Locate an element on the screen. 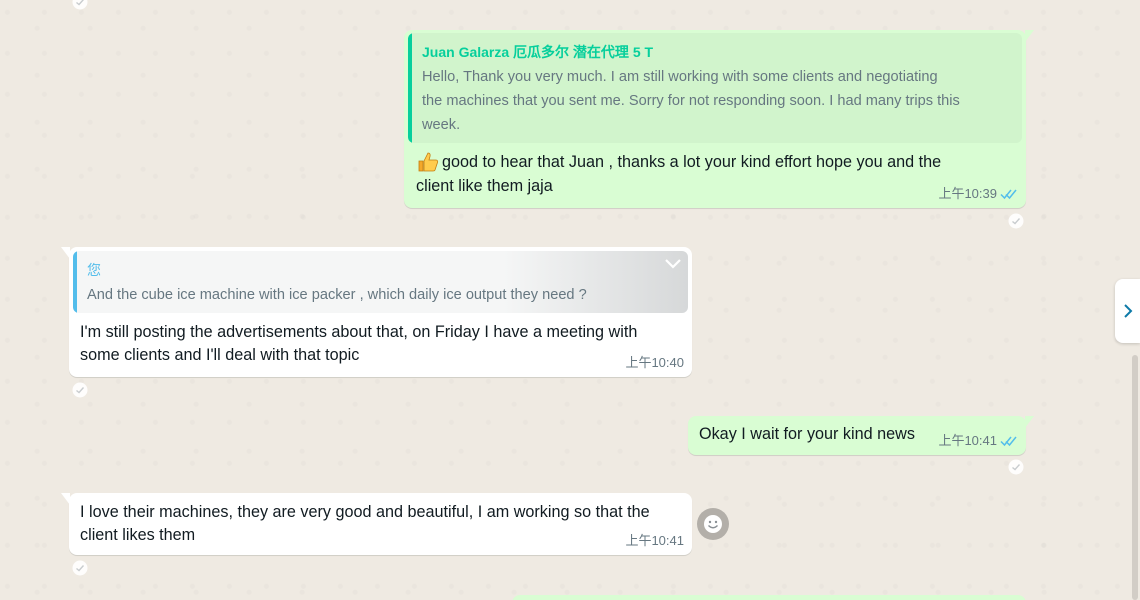 Image resolution: width=1140 pixels, height=600 pixels. side-panel-toggle is located at coordinates (1127, 311).